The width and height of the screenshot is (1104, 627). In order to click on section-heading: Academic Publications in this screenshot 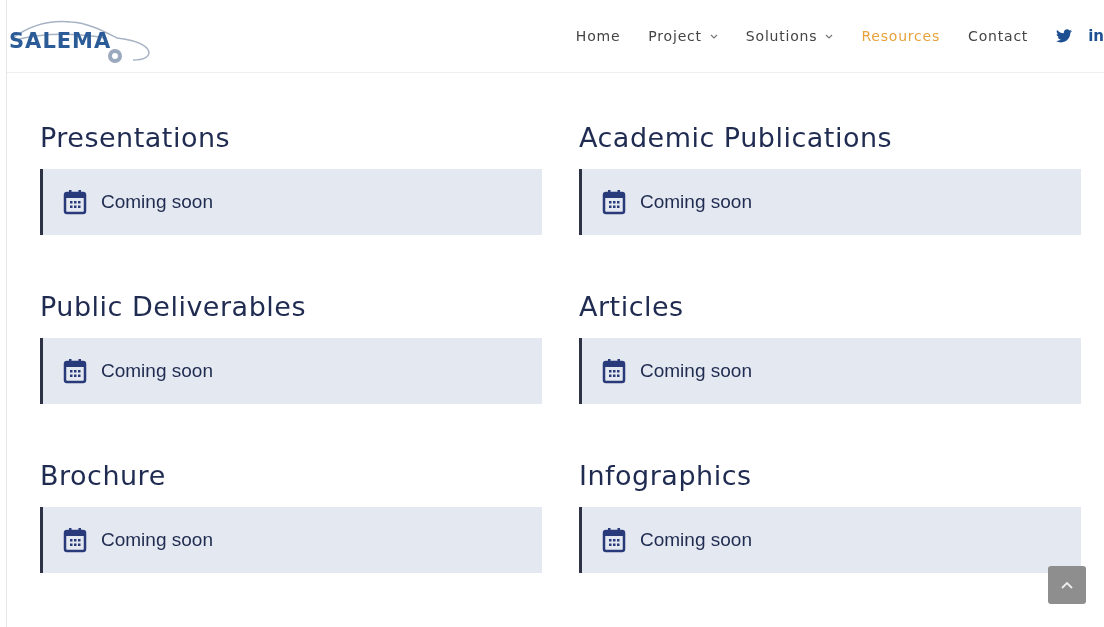, I will do `click(736, 138)`.